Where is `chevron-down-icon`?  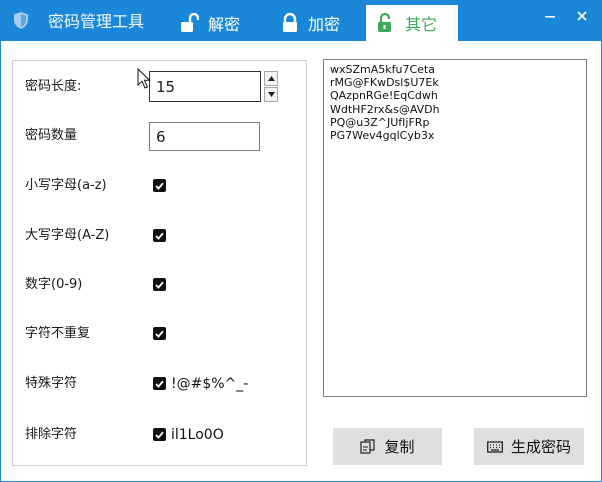
chevron-down-icon is located at coordinates (271, 94).